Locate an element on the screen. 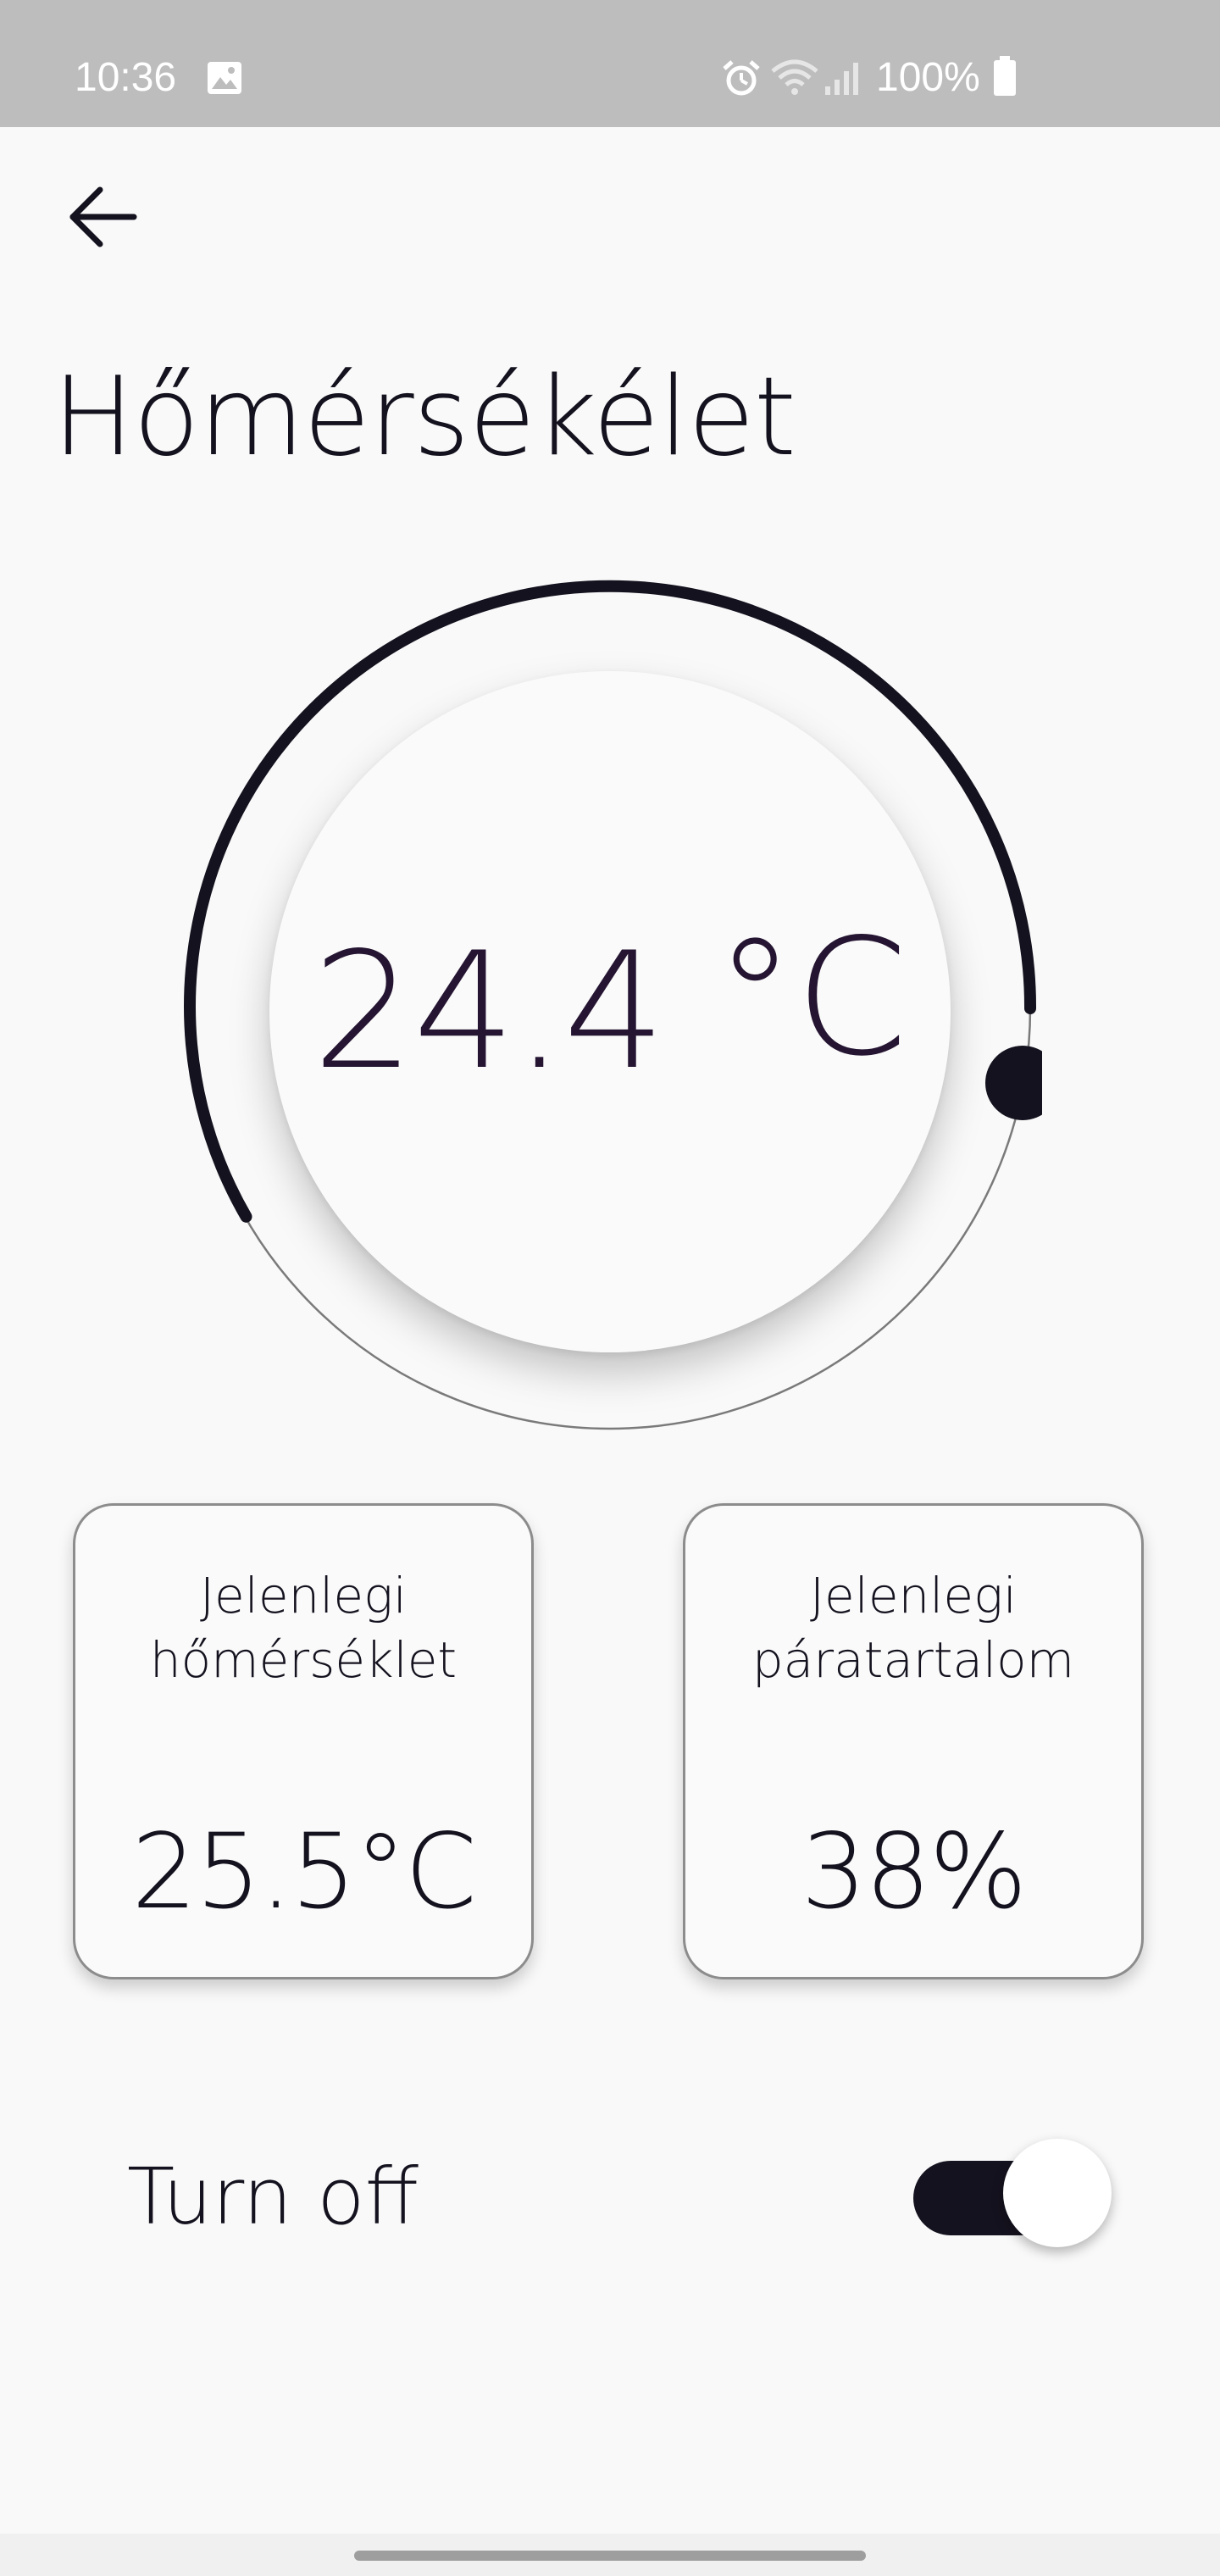 Image resolution: width=1220 pixels, height=2576 pixels. battery-percentage: 100% is located at coordinates (928, 77).